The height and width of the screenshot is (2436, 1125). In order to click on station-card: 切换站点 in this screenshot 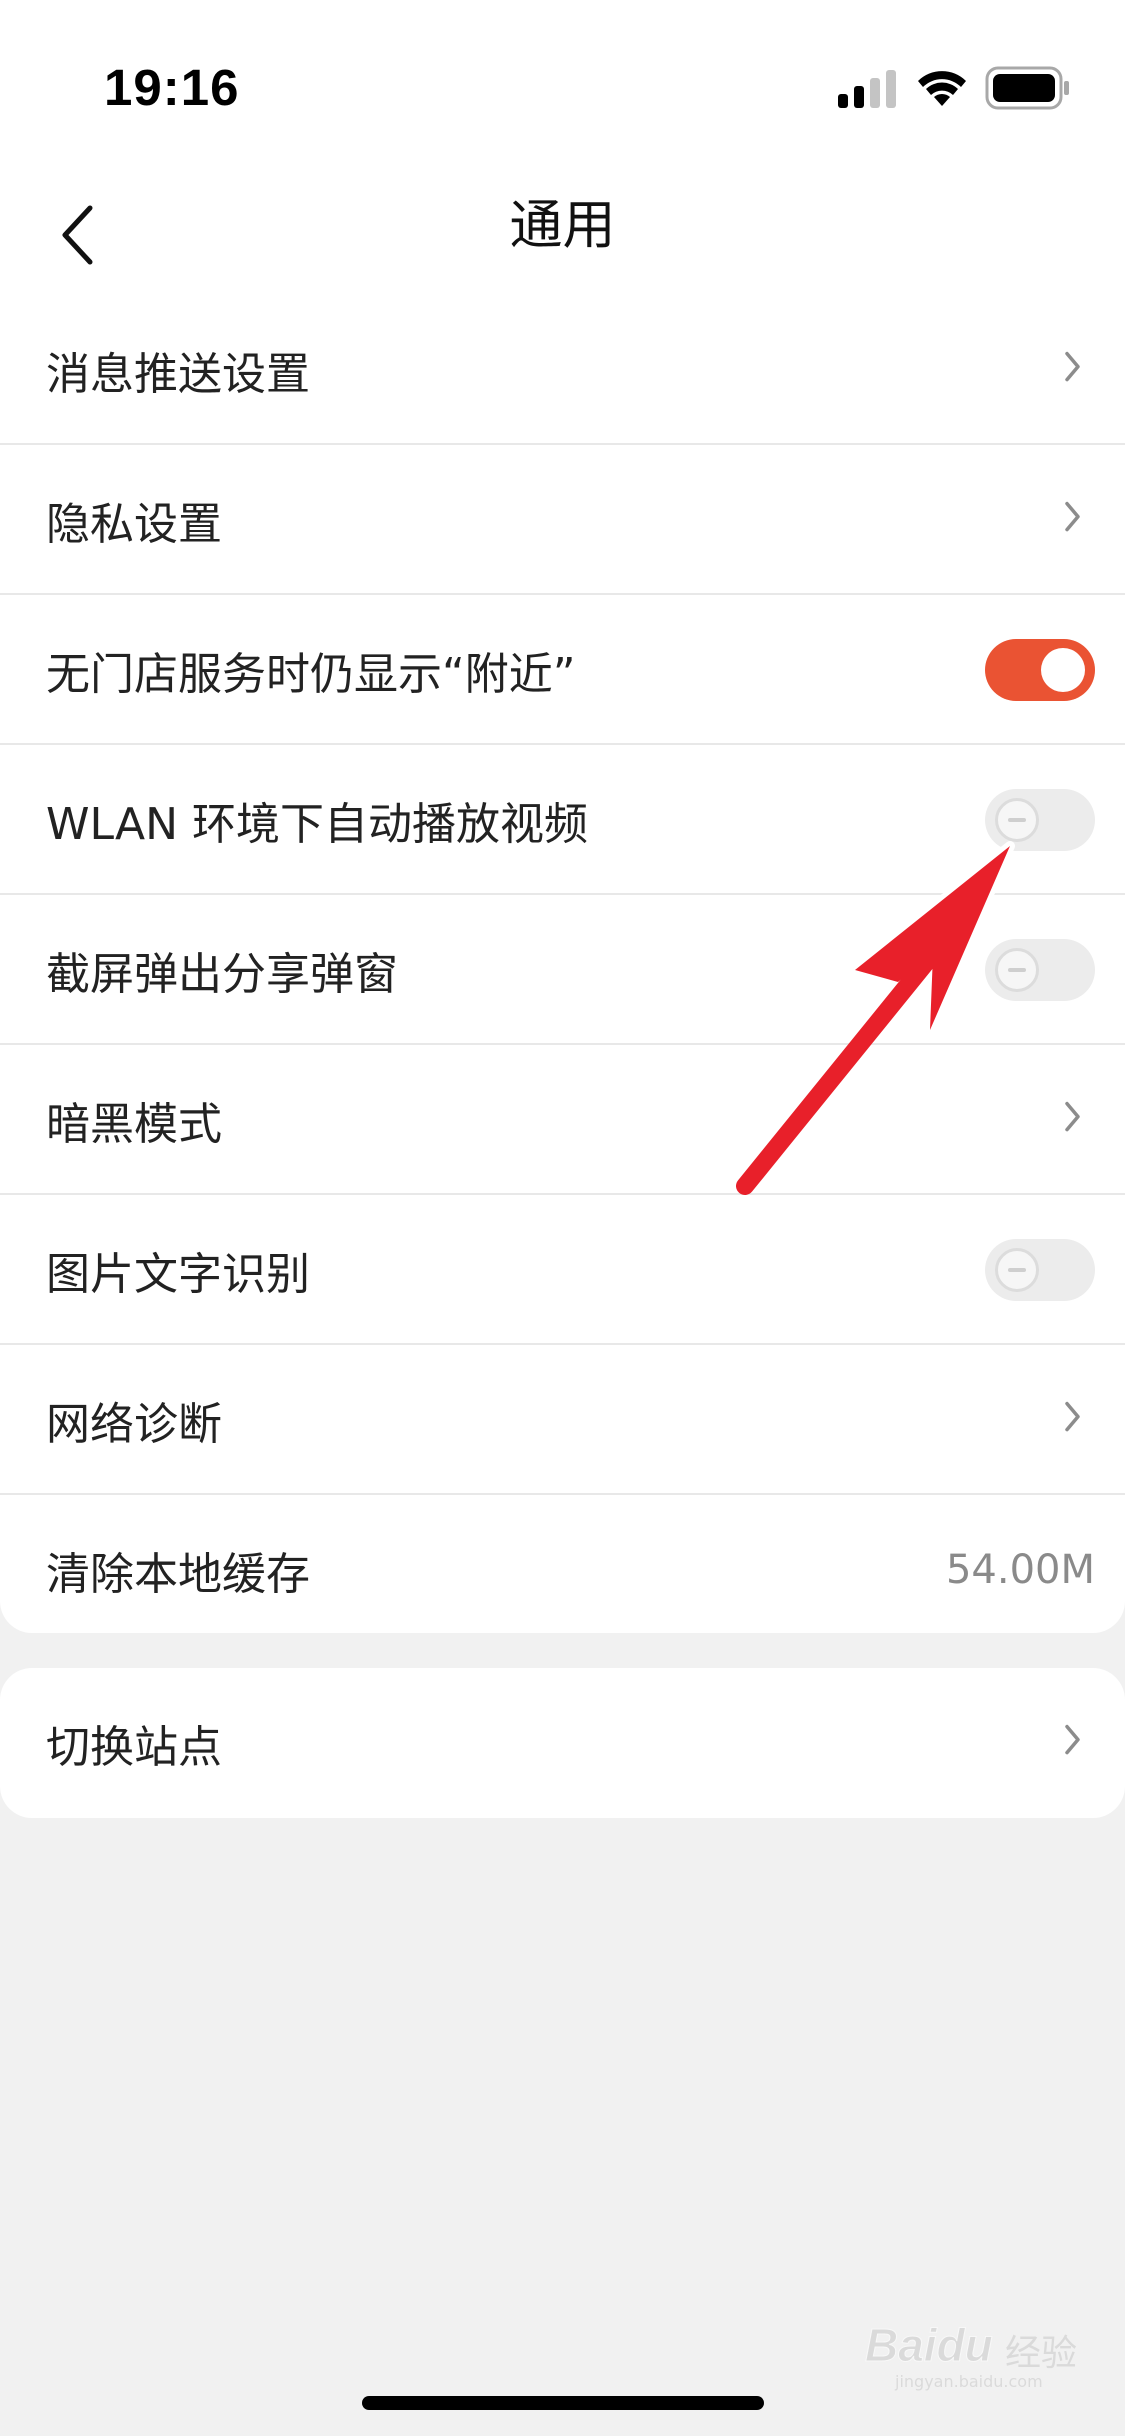, I will do `click(562, 1743)`.